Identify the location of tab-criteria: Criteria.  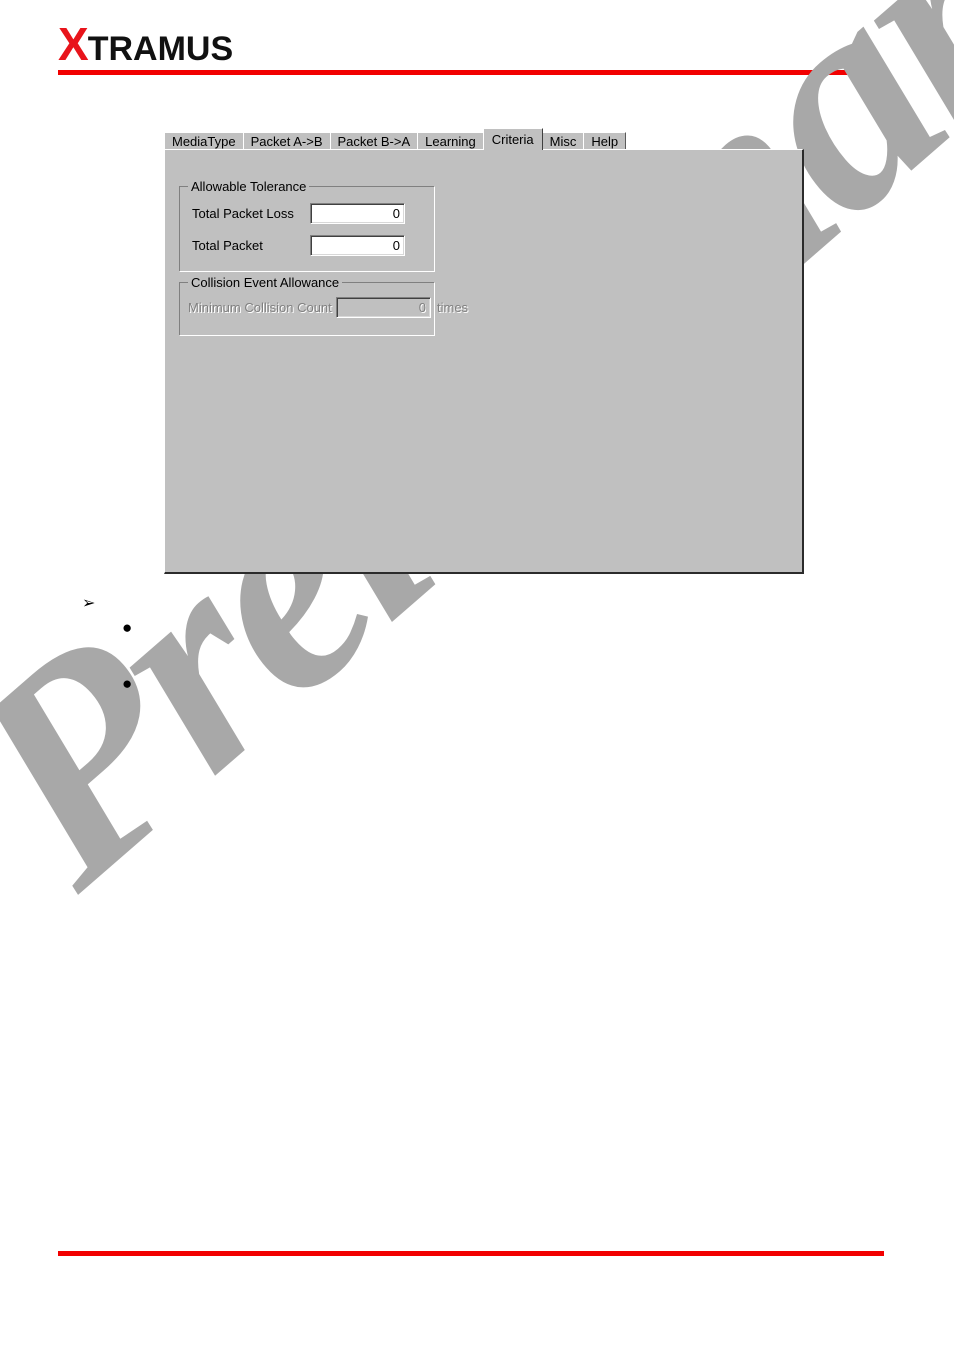
(512, 139).